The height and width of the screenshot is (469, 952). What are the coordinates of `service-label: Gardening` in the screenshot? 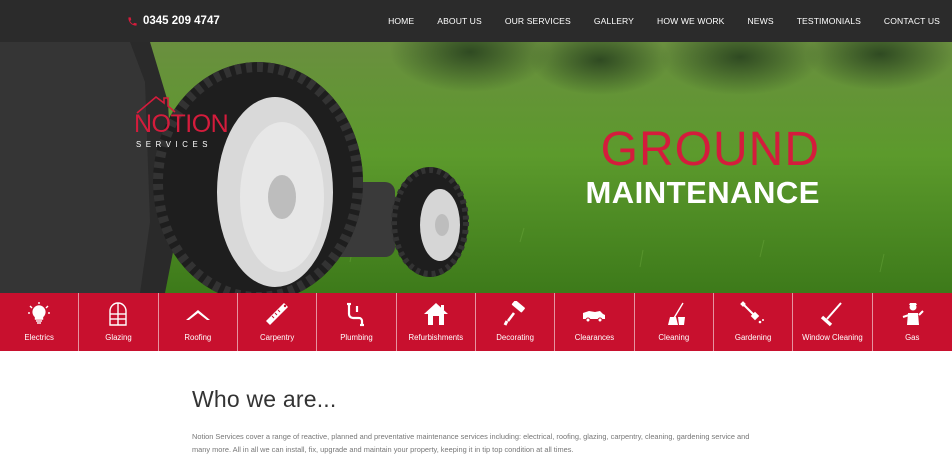 It's located at (753, 337).